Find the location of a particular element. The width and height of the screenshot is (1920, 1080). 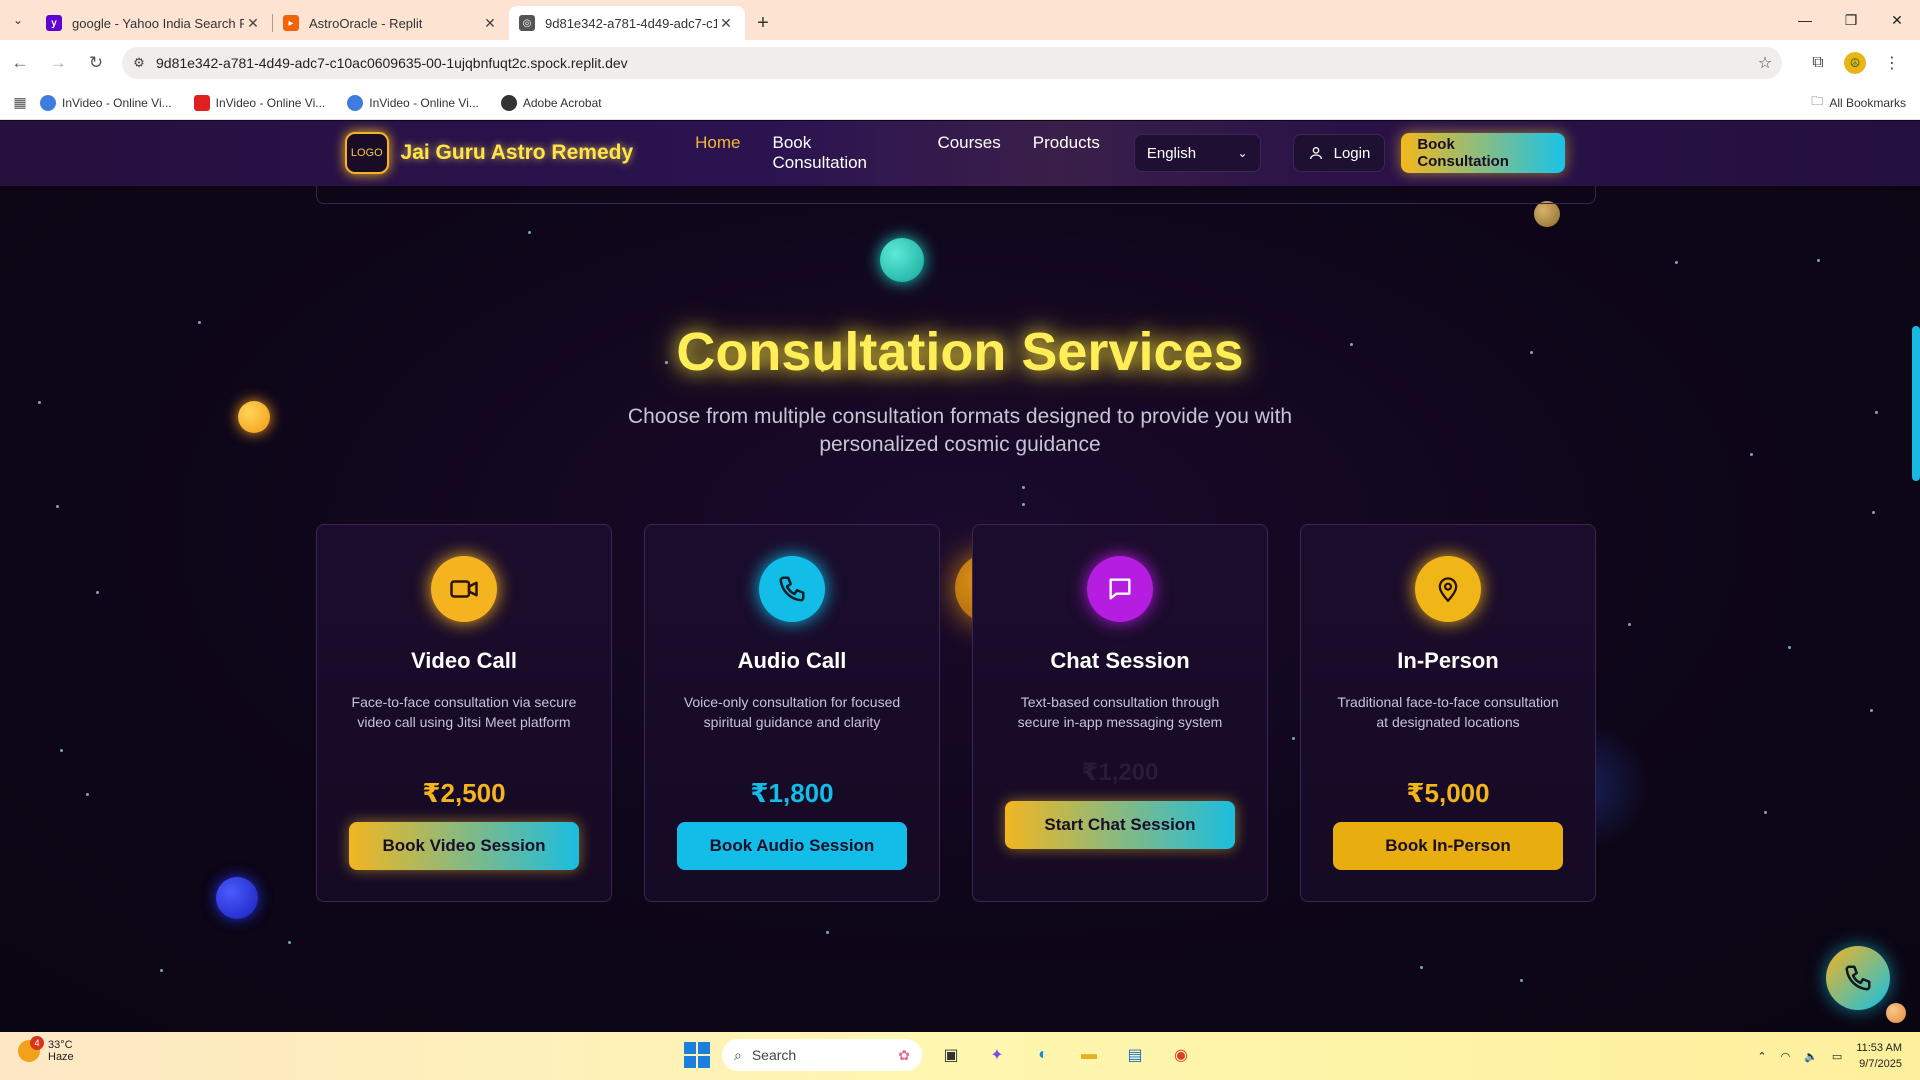

login-button: Login is located at coordinates (1339, 153).